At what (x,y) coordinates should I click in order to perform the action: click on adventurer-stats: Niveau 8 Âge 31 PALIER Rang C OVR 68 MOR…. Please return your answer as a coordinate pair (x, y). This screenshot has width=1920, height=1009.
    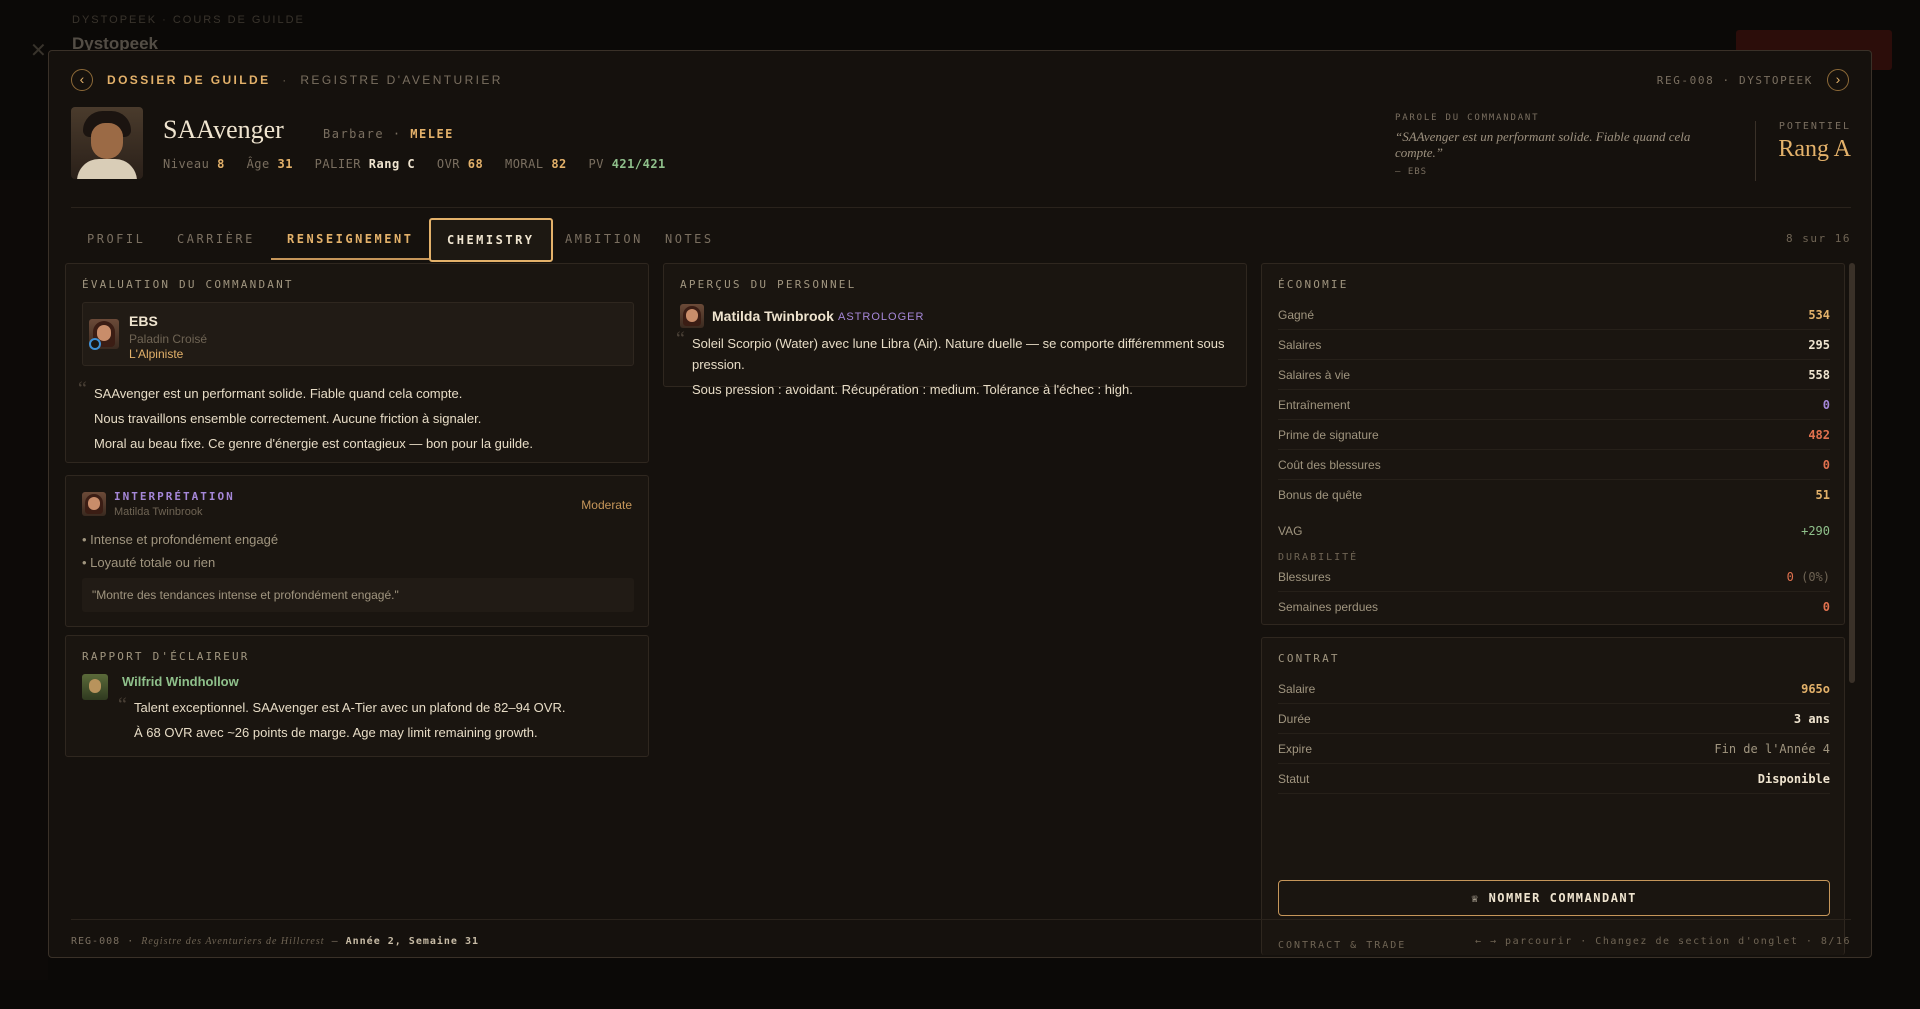
    Looking at the image, I should click on (414, 164).